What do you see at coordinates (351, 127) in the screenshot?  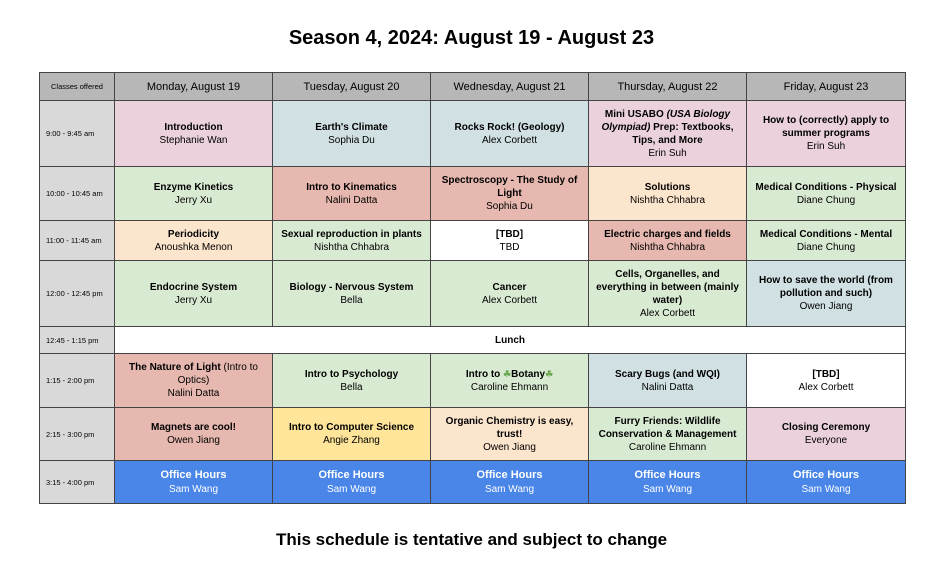 I see `class-title: Earth's Climate` at bounding box center [351, 127].